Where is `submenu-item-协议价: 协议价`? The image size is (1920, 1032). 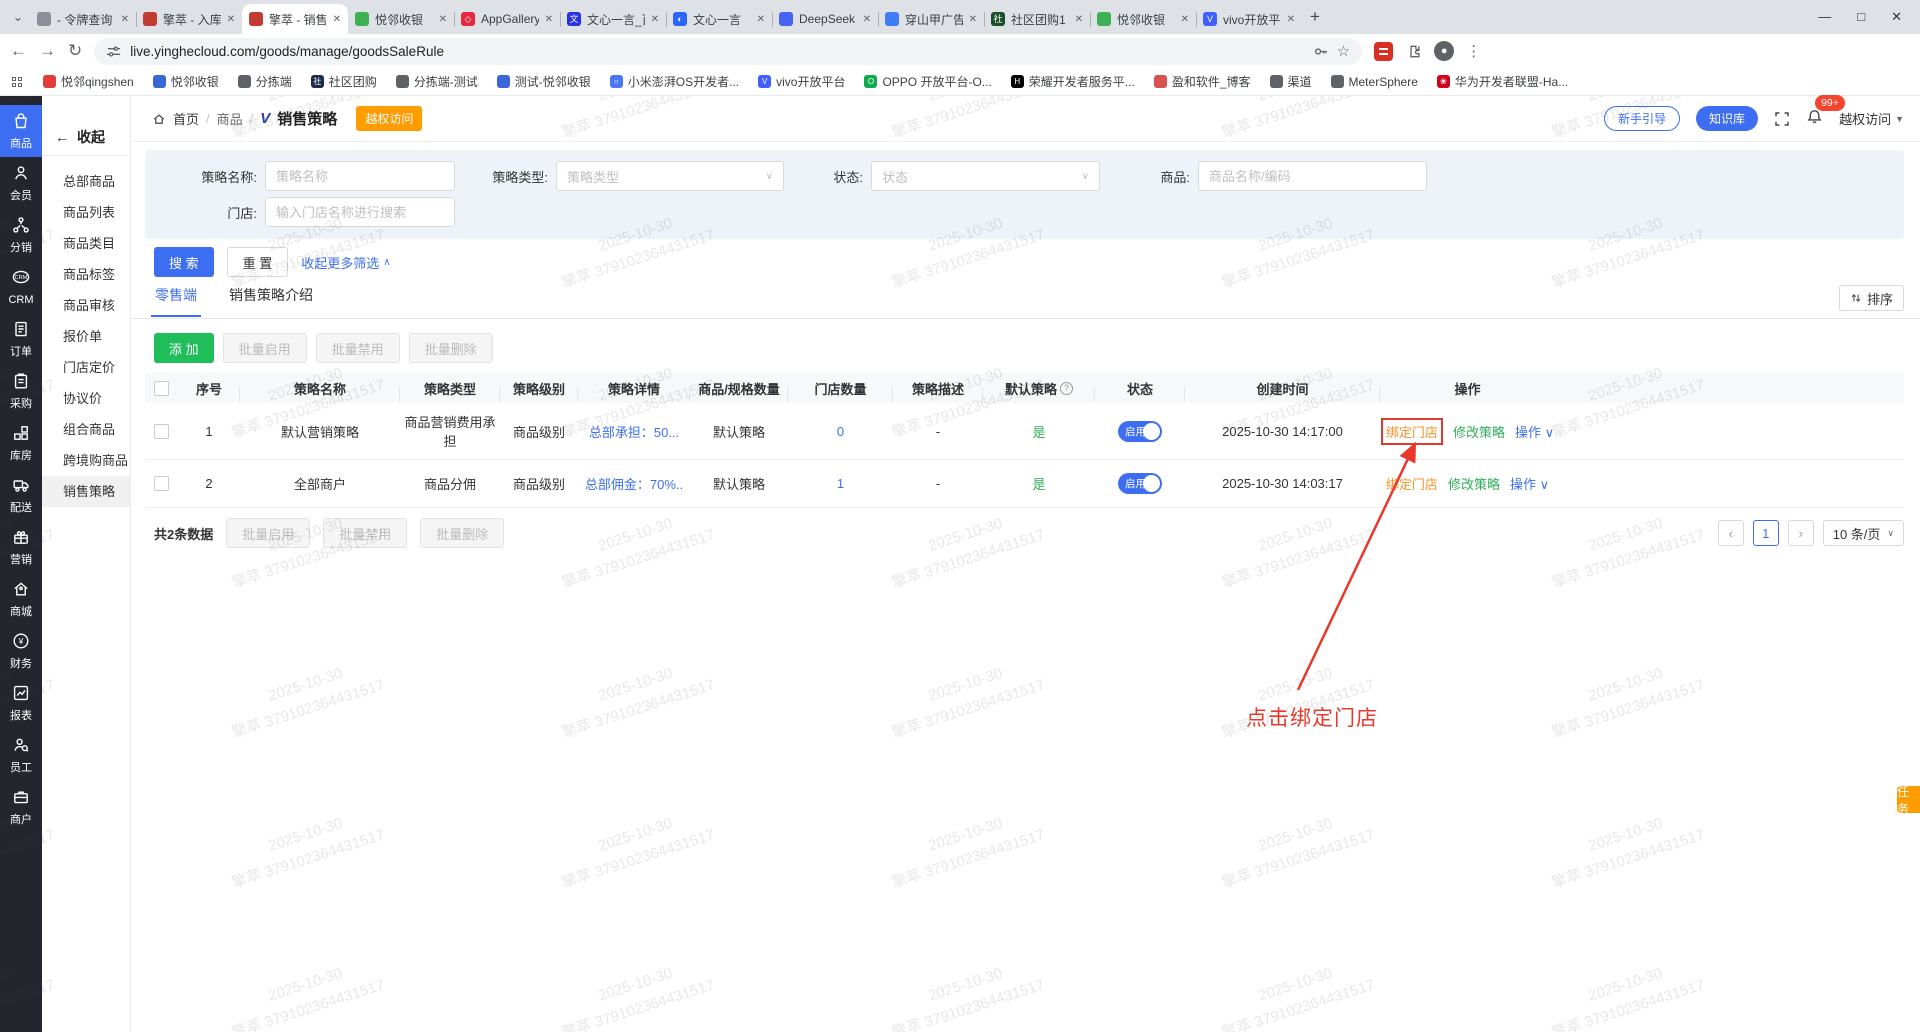
submenu-item-协议价: 协议价 is located at coordinates (86, 398).